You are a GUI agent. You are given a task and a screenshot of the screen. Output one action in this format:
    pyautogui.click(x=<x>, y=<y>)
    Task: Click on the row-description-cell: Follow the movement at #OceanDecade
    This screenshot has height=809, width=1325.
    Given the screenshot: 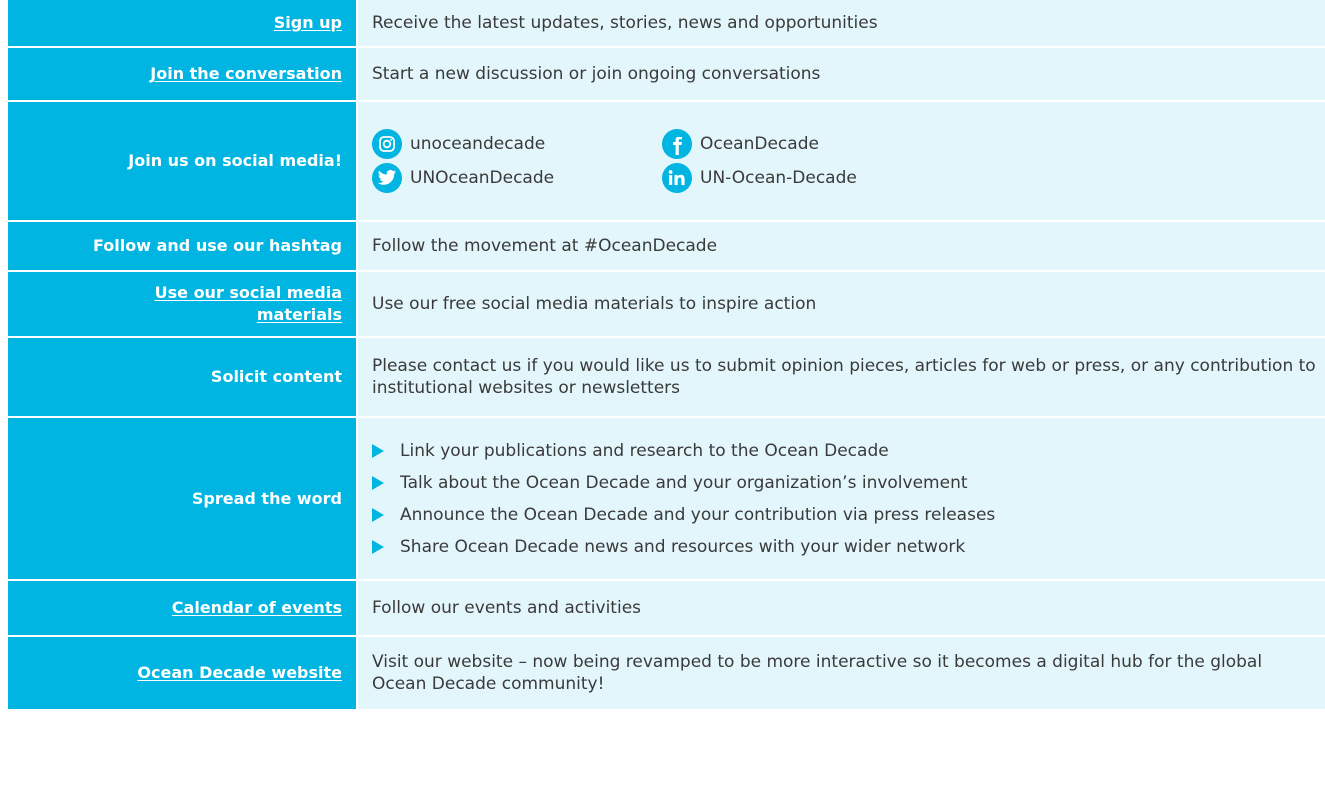 What is the action you would take?
    pyautogui.click(x=840, y=246)
    